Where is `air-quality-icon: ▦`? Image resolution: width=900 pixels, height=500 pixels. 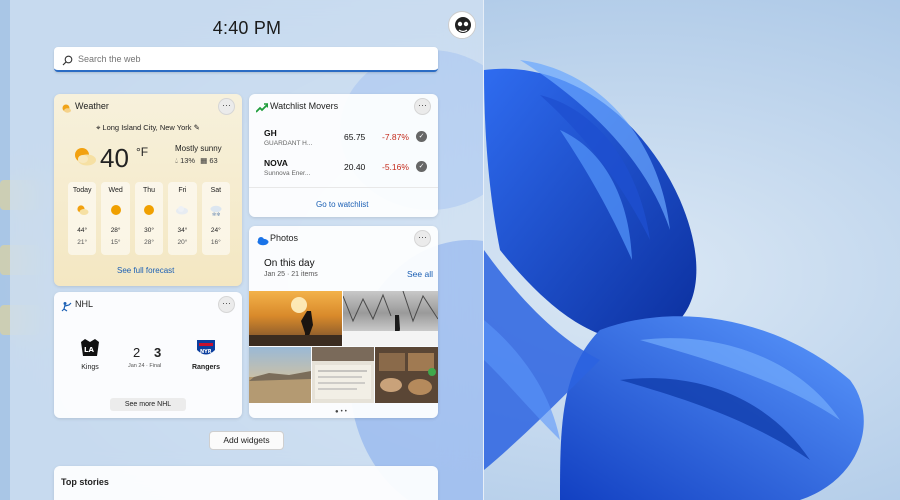
air-quality-icon: ▦ is located at coordinates (204, 160).